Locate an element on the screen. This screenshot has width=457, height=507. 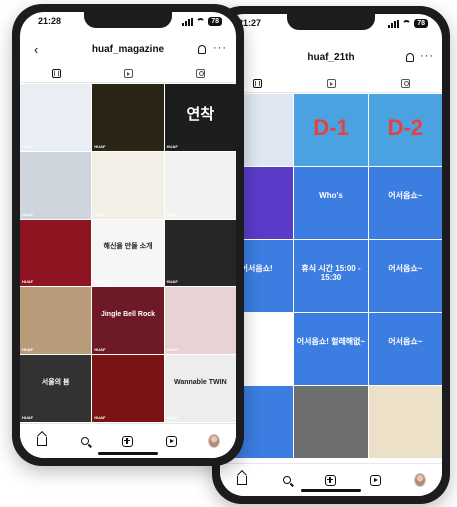
post-tile: 서울의 봄 HUAF is located at coordinates (56, 388).